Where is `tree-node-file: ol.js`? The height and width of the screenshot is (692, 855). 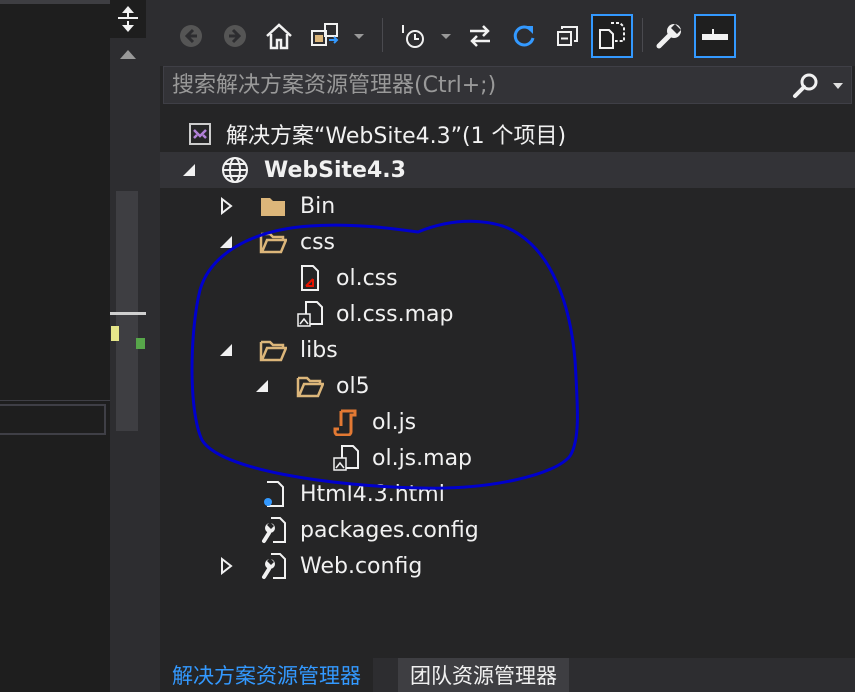 tree-node-file: ol.js is located at coordinates (507, 422).